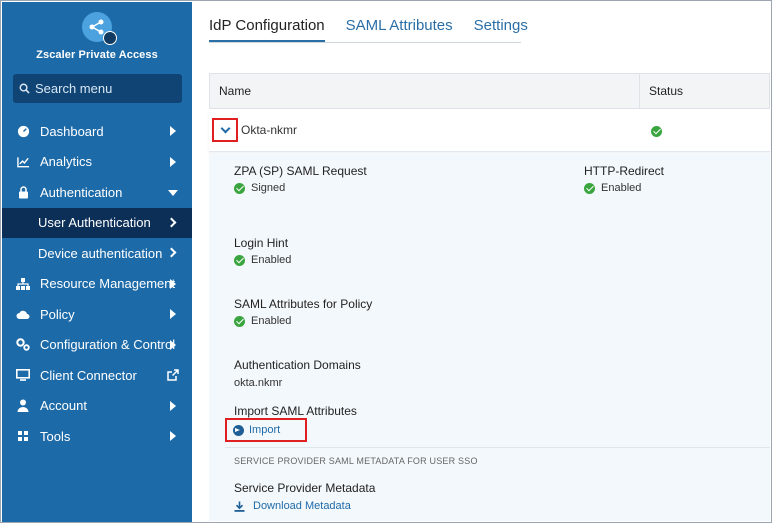 The image size is (772, 523). Describe the element at coordinates (63, 406) in the screenshot. I see `sidebar-item-label: Account` at that location.